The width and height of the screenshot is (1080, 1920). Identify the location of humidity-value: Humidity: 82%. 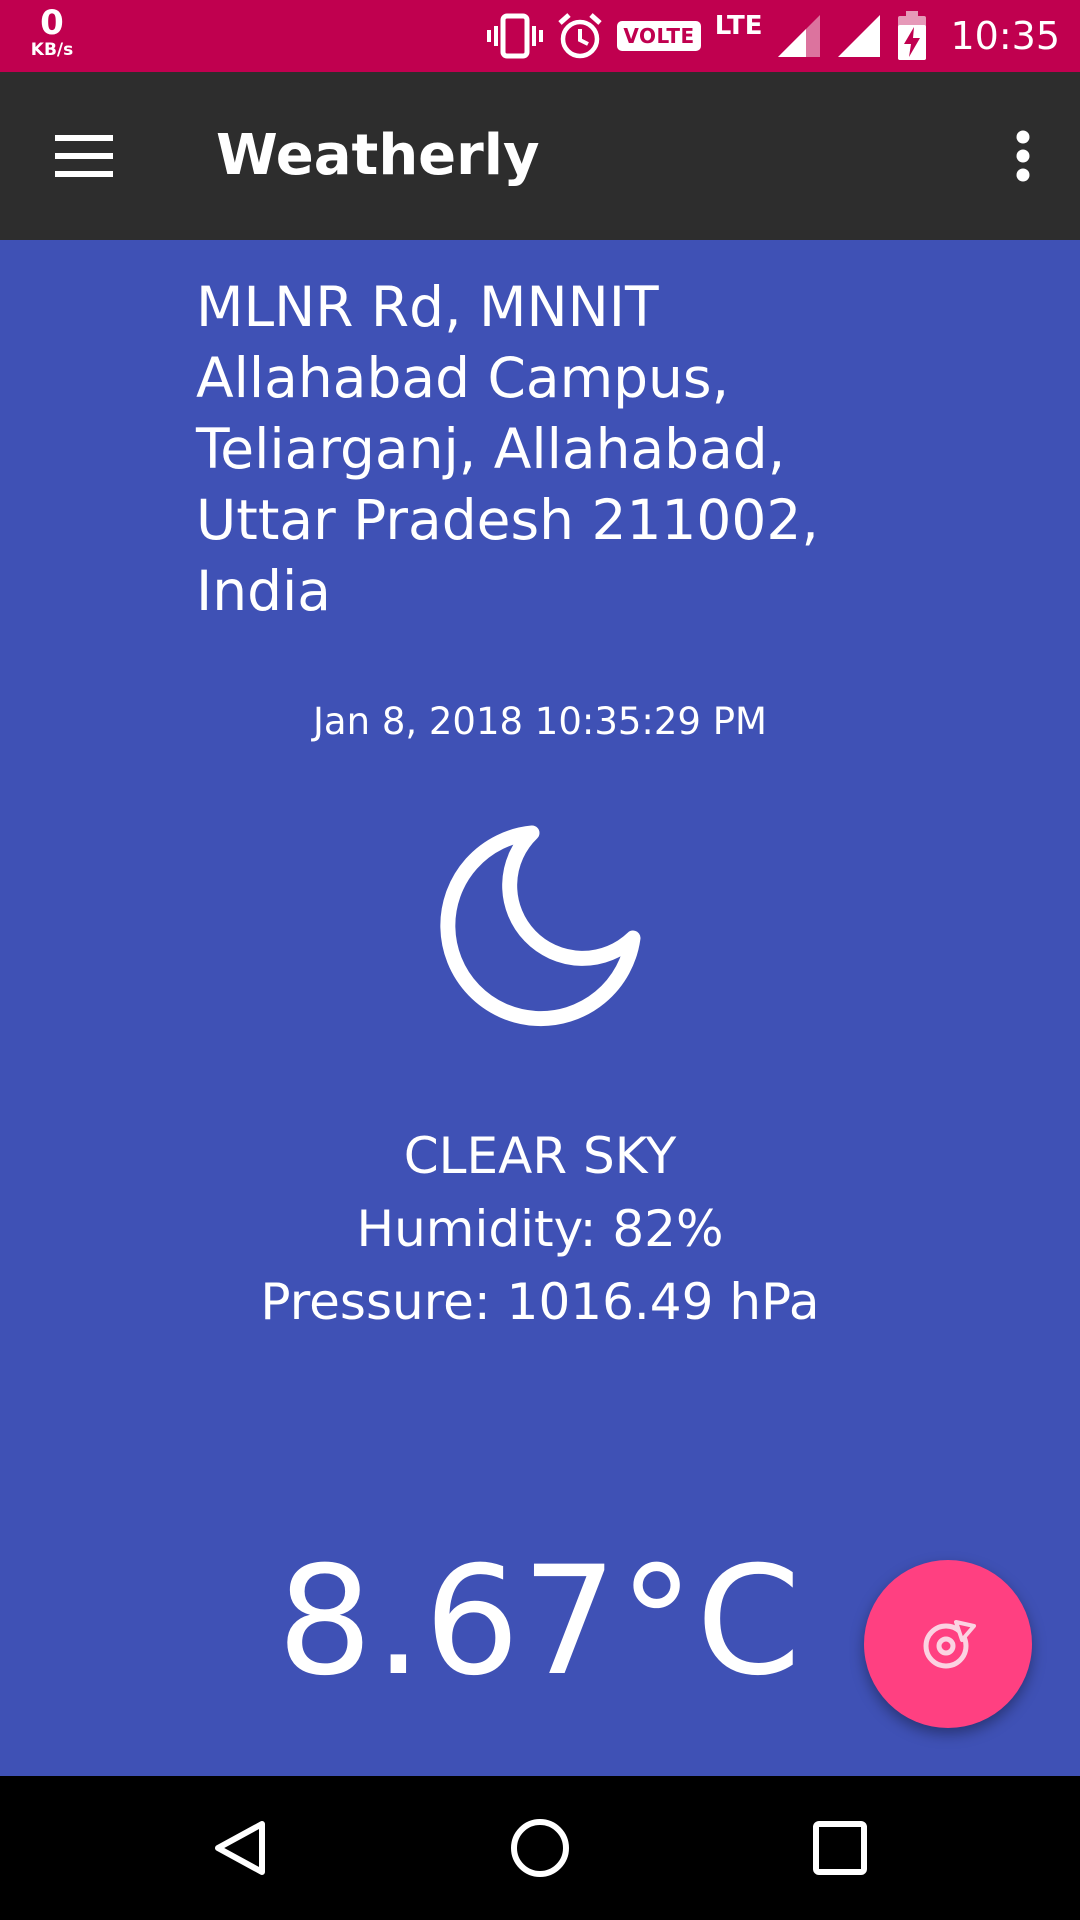
(540, 1229).